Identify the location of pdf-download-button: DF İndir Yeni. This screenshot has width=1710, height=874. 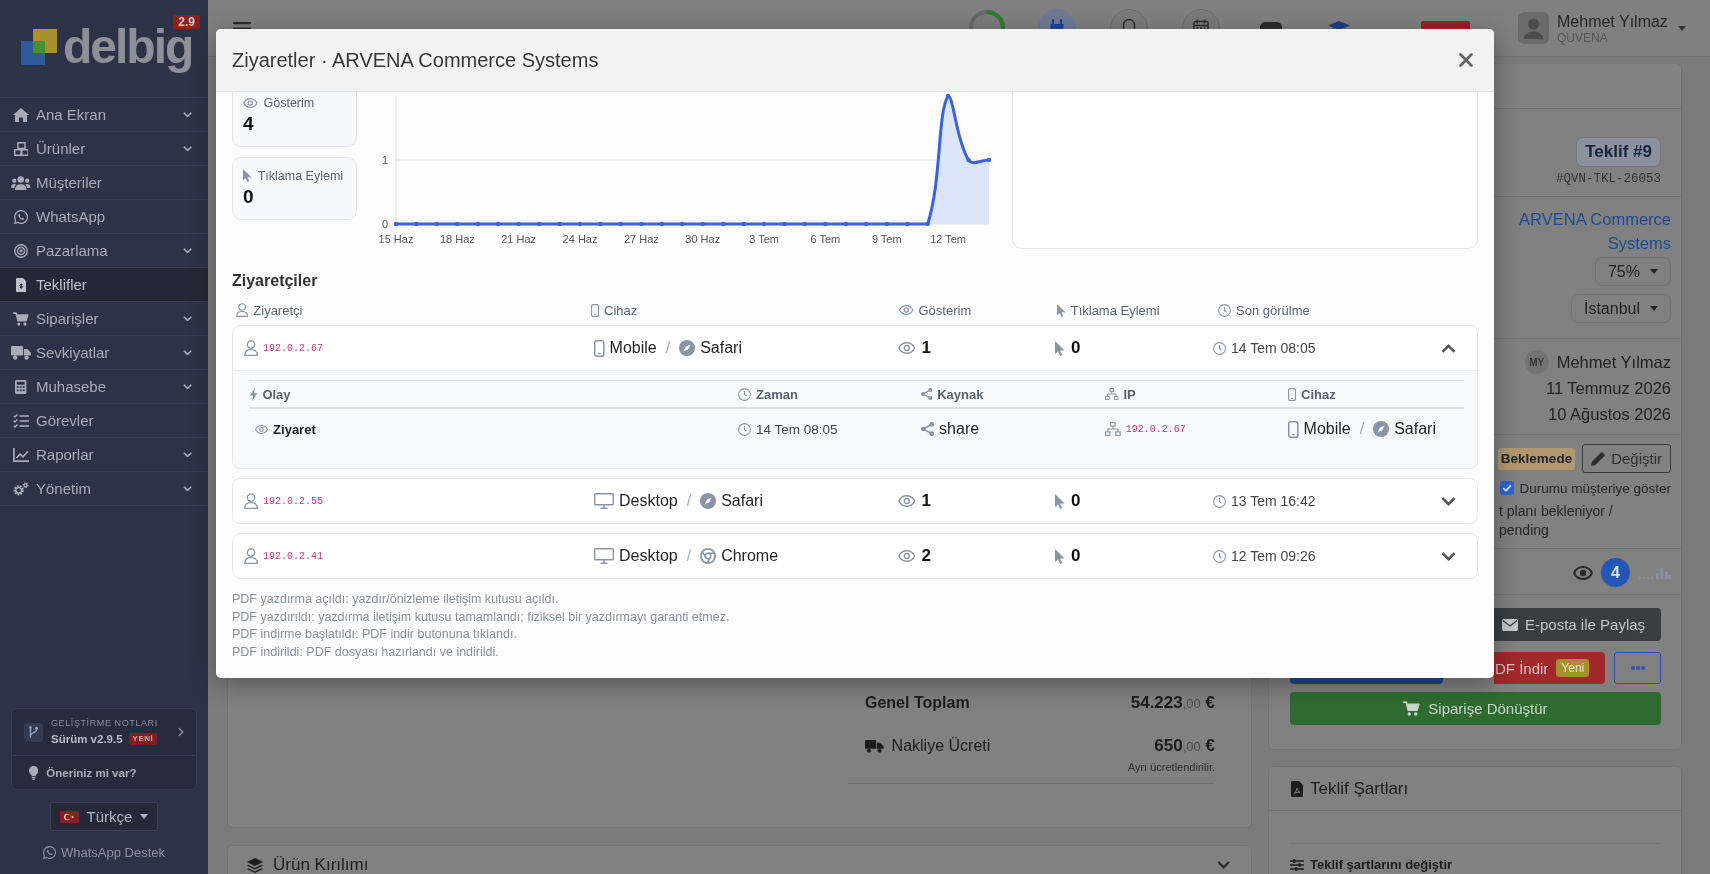
(1549, 668).